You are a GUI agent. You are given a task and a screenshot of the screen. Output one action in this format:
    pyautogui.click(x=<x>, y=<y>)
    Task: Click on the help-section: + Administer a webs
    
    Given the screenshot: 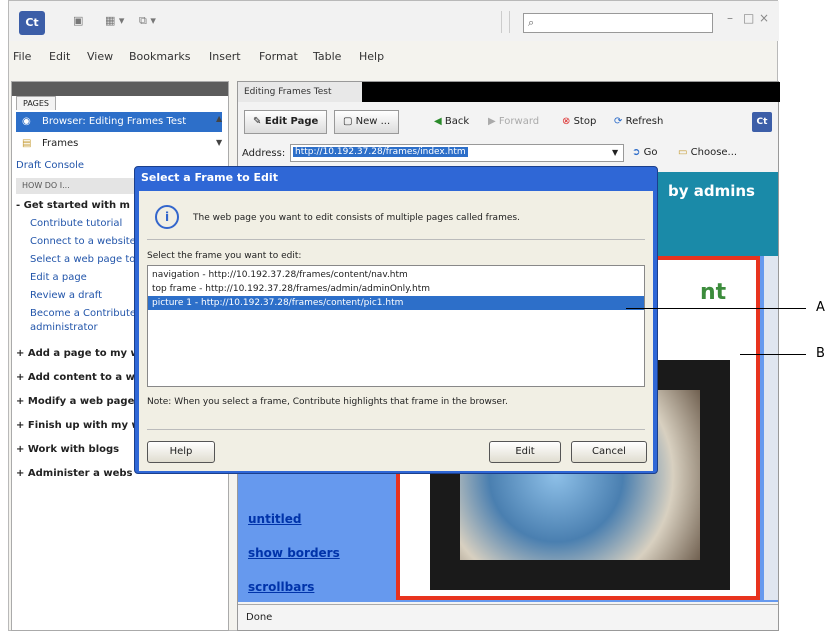 What is the action you would take?
    pyautogui.click(x=74, y=473)
    